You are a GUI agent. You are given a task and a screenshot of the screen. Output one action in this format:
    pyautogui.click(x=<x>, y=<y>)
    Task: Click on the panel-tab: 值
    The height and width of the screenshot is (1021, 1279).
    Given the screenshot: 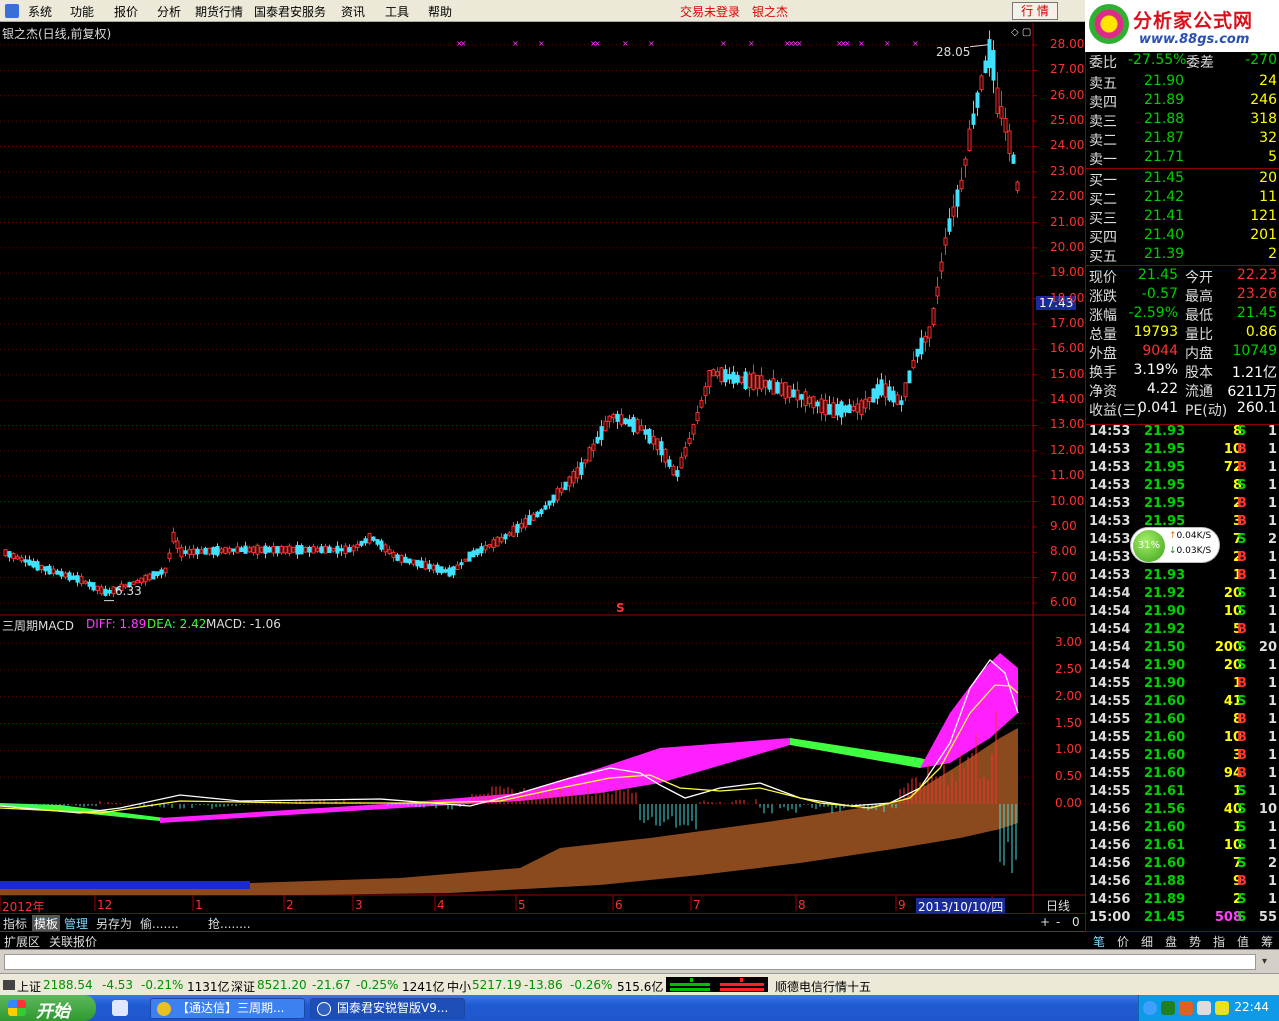 What is the action you would take?
    pyautogui.click(x=1243, y=941)
    